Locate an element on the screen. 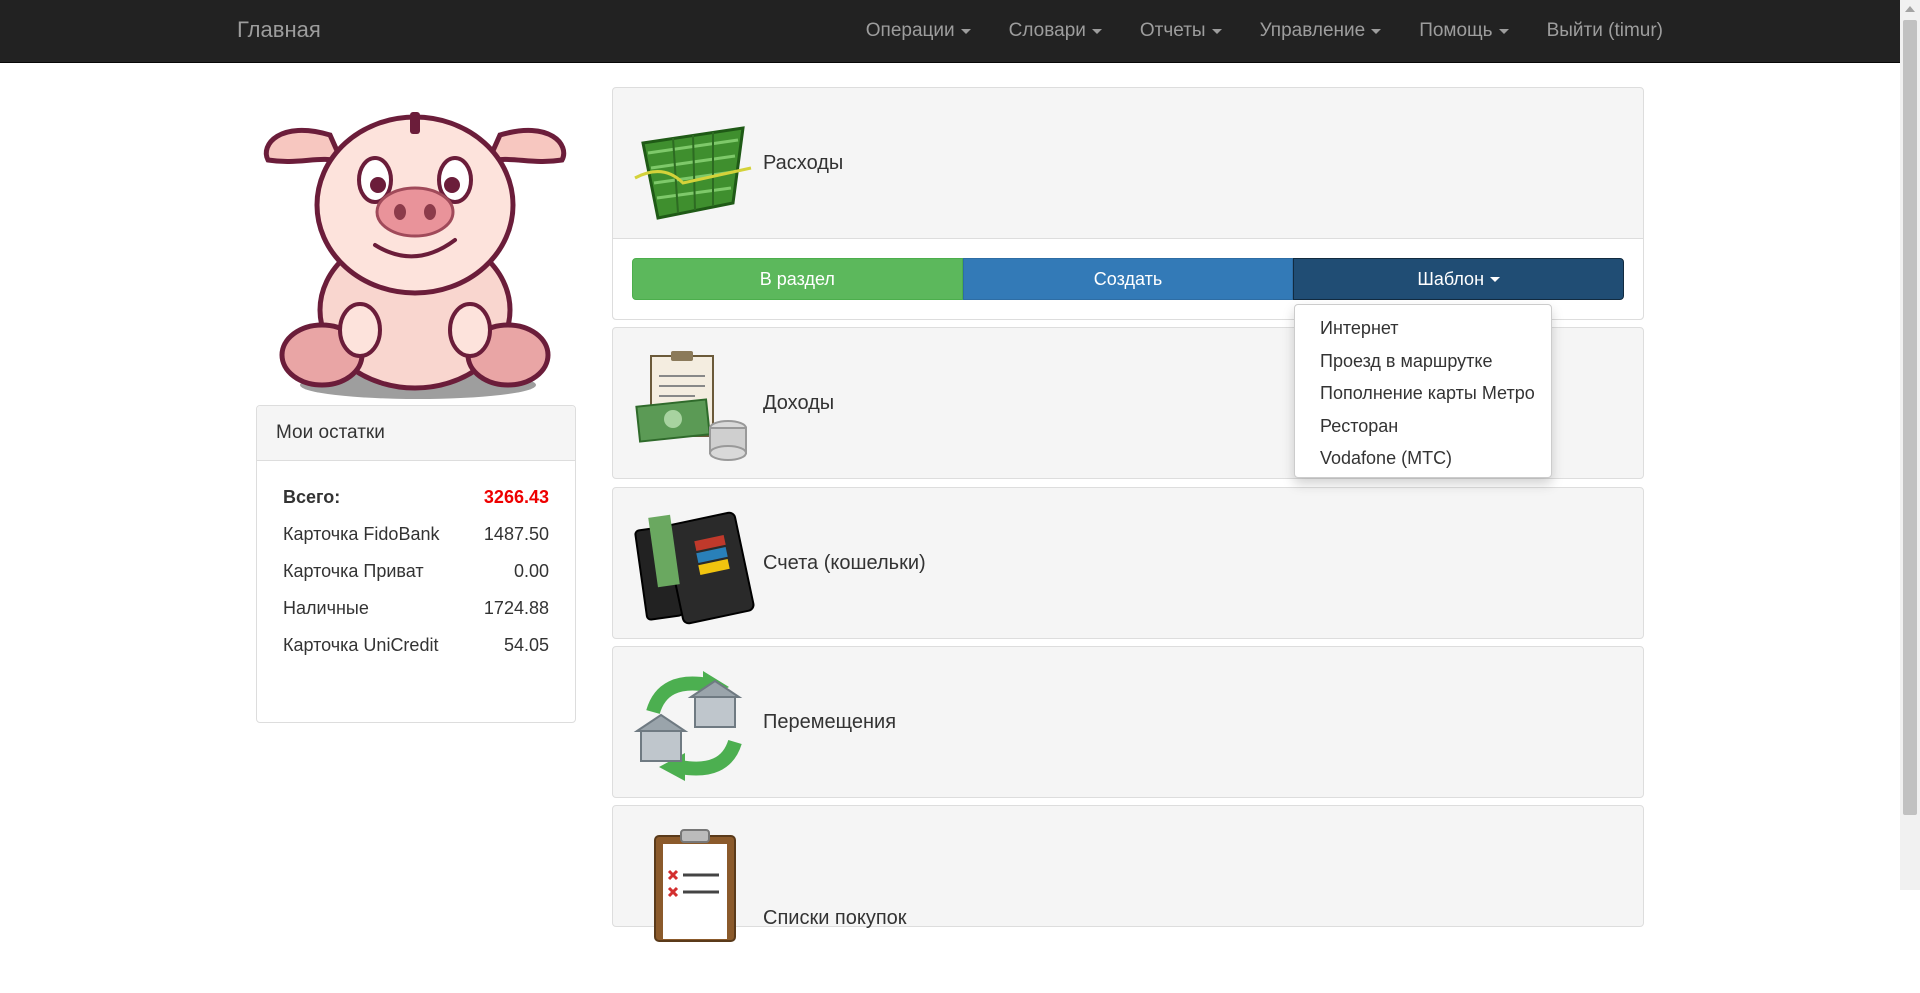 The width and height of the screenshot is (1920, 993). checklist-icon is located at coordinates (695, 885).